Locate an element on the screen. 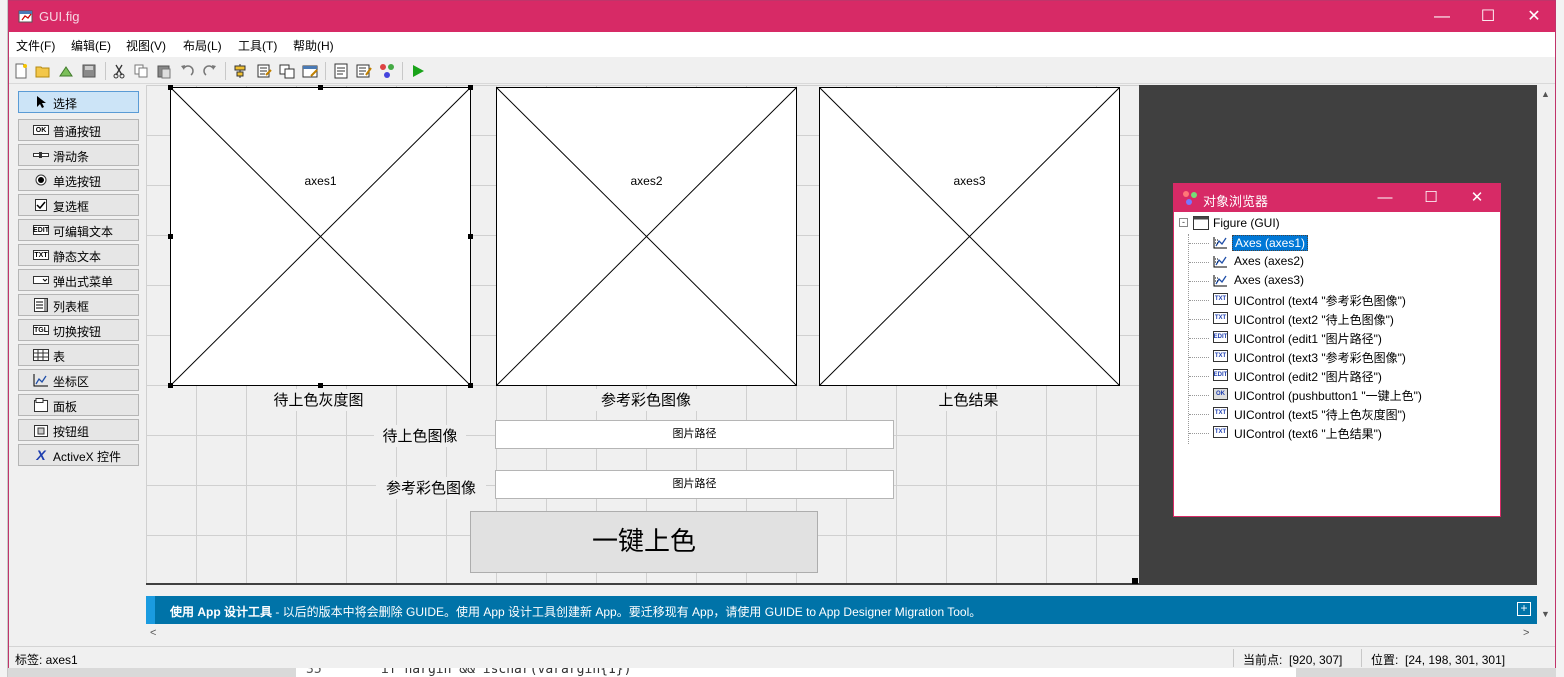 This screenshot has height=677, width=1564. palette-label: 列表框 is located at coordinates (71, 307).